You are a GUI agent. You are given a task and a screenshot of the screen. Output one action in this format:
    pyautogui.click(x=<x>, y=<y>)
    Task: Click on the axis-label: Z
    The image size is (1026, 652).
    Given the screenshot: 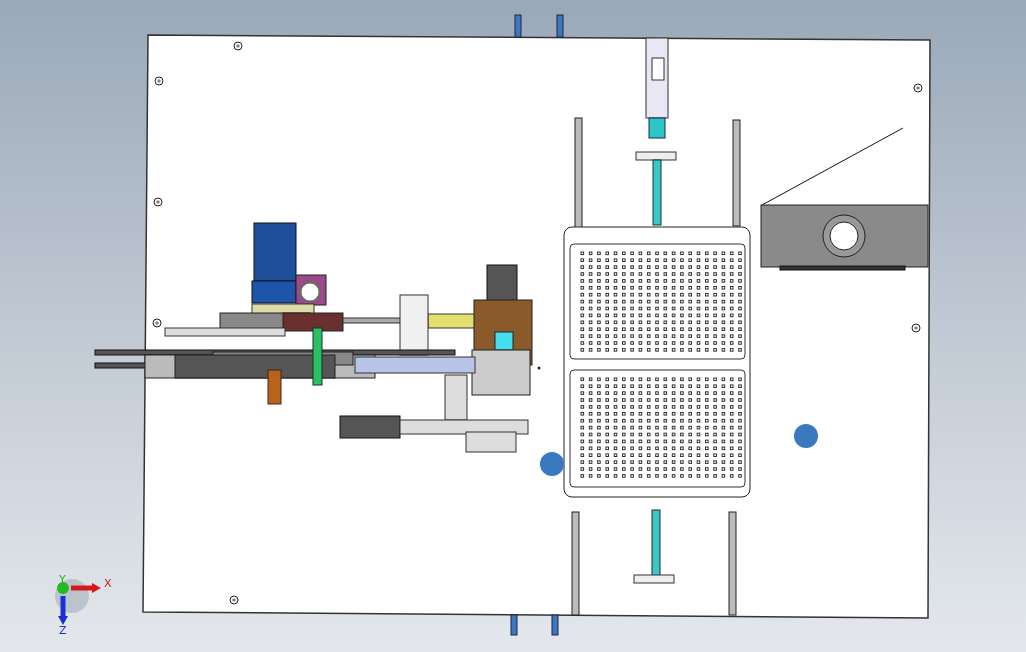 What is the action you would take?
    pyautogui.click(x=63, y=630)
    